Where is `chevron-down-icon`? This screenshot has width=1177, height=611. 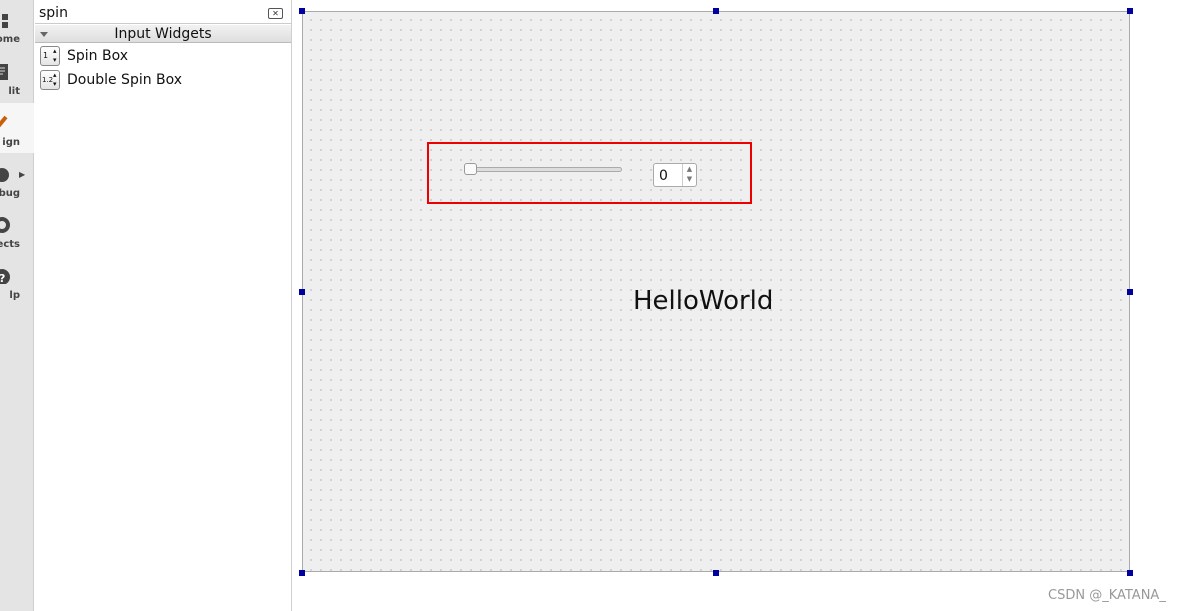 chevron-down-icon is located at coordinates (44, 34).